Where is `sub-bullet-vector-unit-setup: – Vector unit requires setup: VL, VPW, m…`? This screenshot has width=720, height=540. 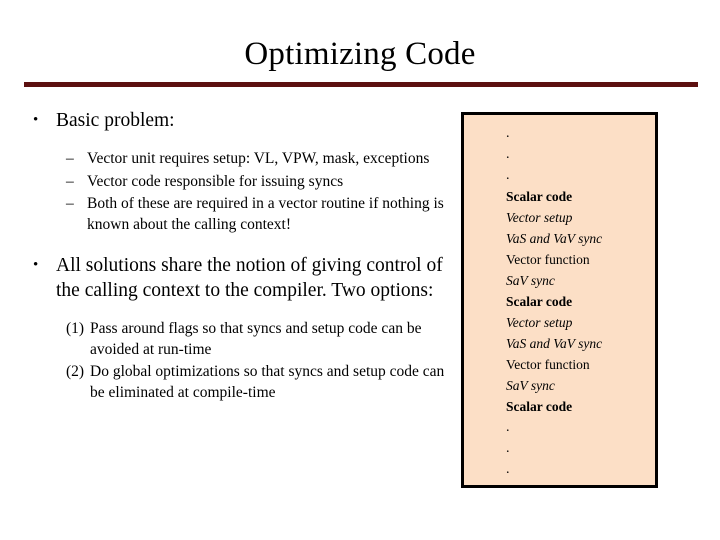
sub-bullet-vector-unit-setup: – Vector unit requires setup: VL, VPW, m… is located at coordinates (238, 159).